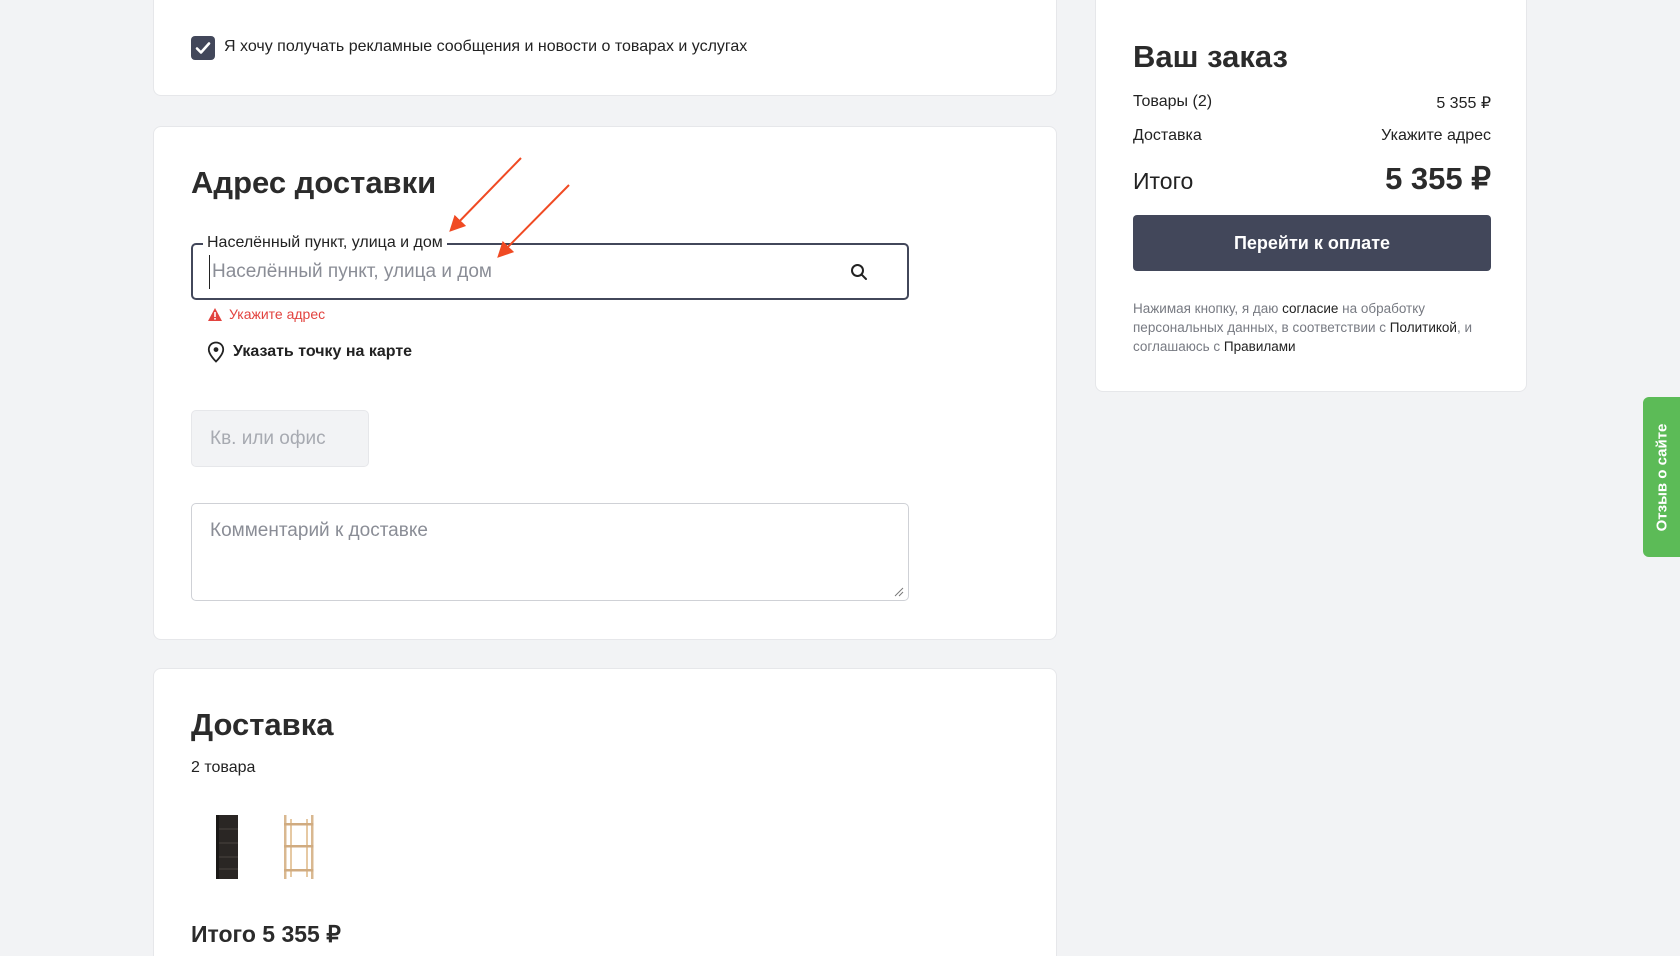 The width and height of the screenshot is (1680, 956). Describe the element at coordinates (1312, 179) in the screenshot. I see `order-total-row: Итого 5 355 ₽` at that location.